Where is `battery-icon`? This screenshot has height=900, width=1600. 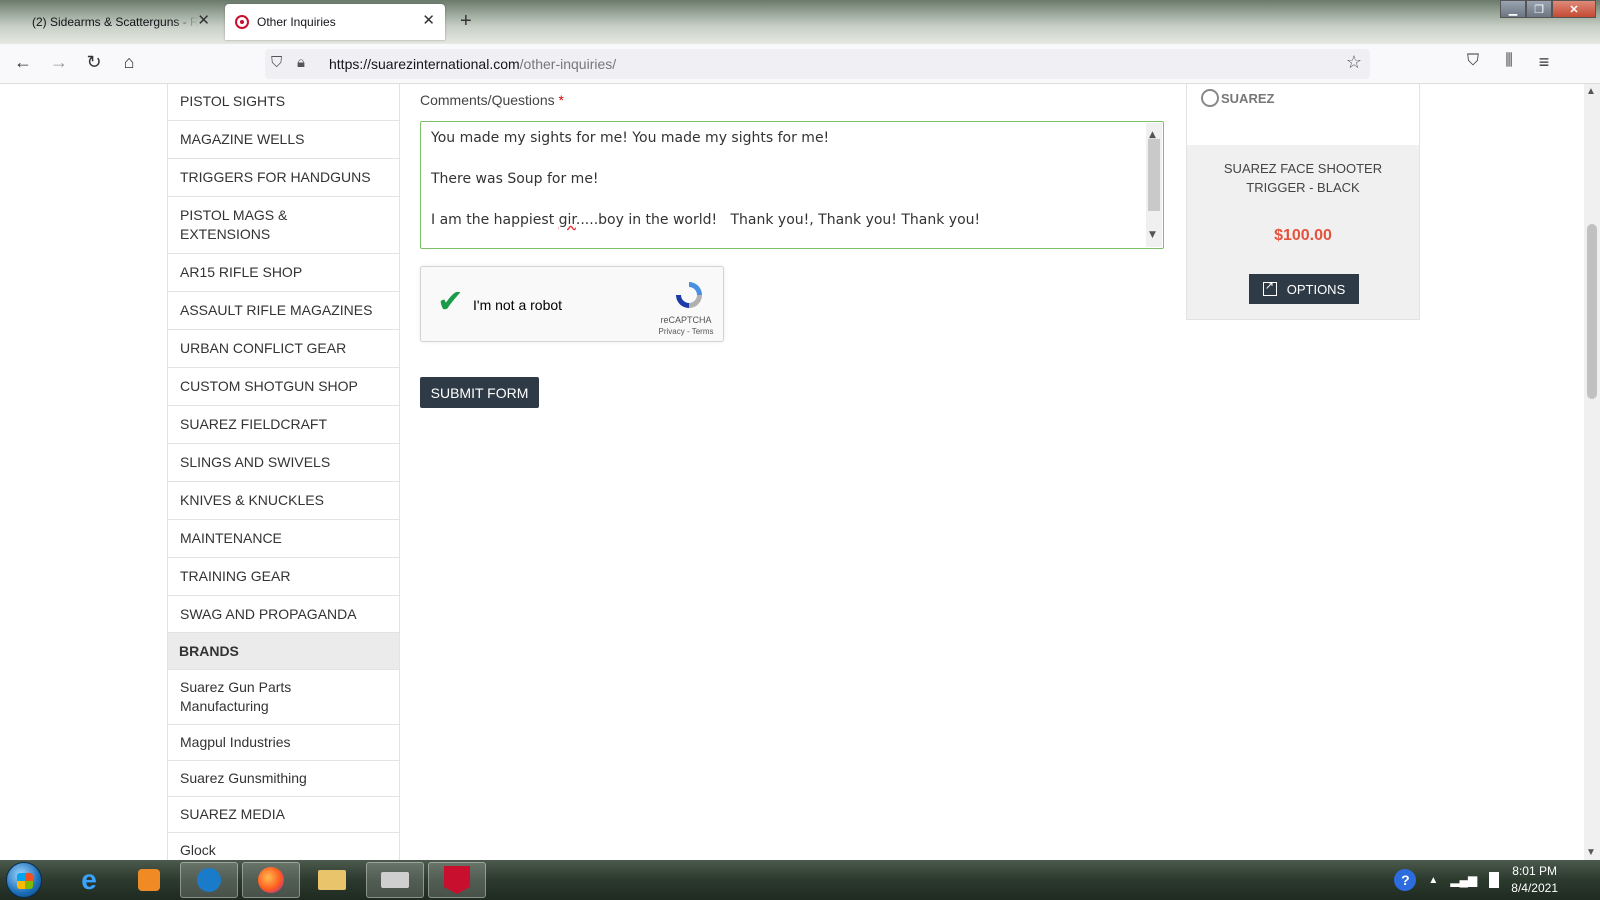 battery-icon is located at coordinates (1494, 880).